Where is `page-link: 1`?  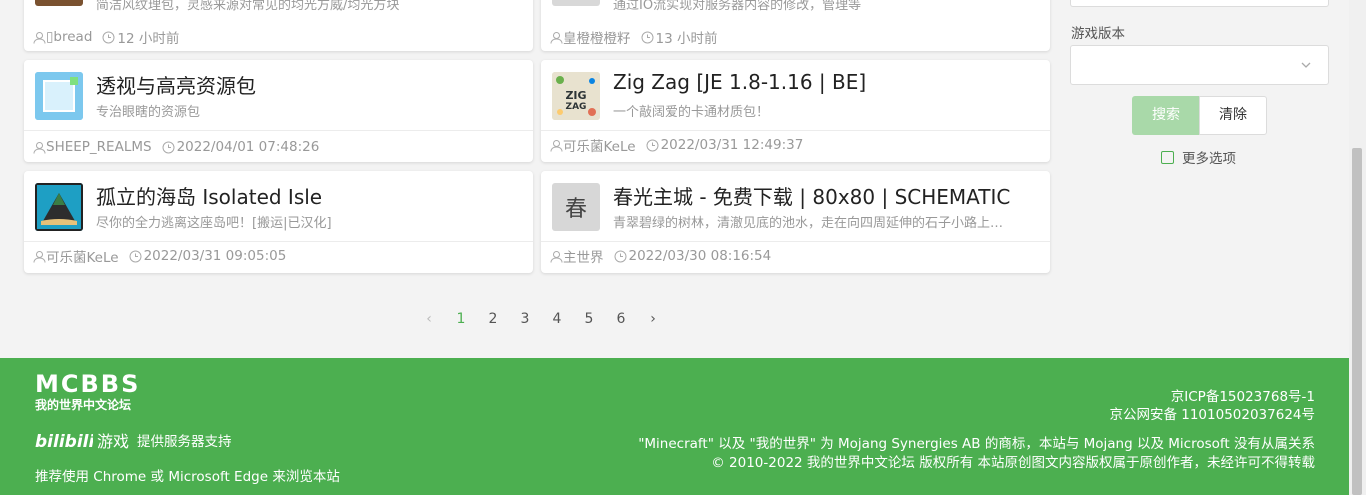 page-link: 1 is located at coordinates (461, 319).